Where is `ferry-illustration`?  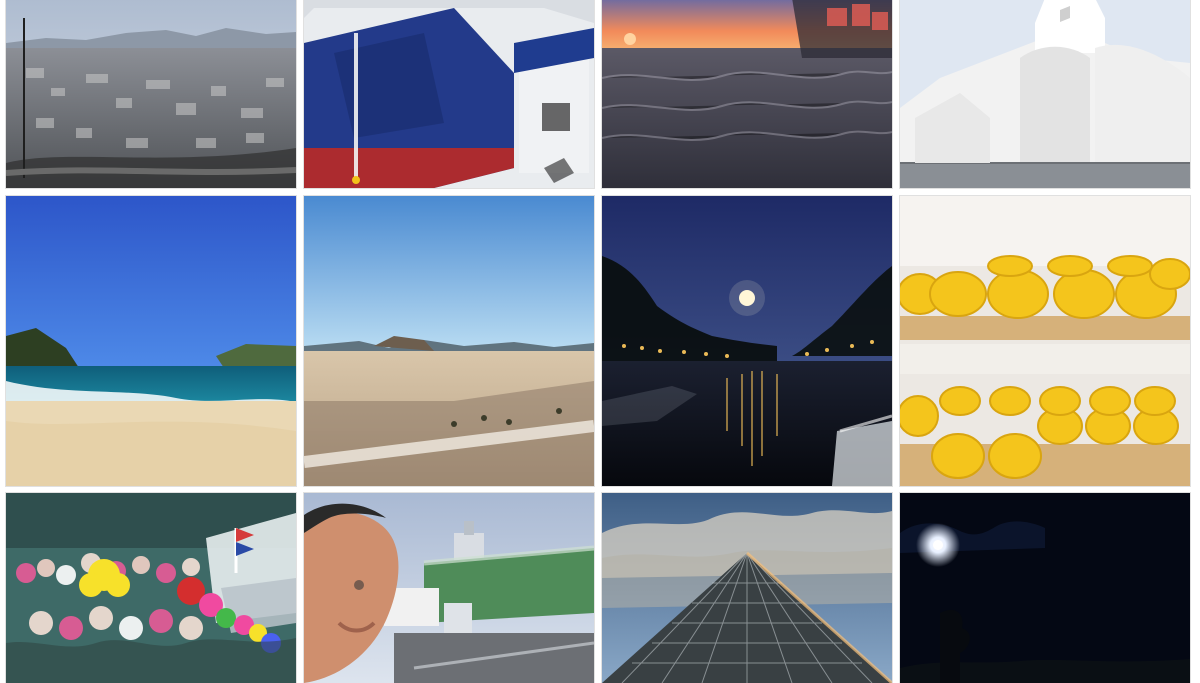 ferry-illustration is located at coordinates (449, 94).